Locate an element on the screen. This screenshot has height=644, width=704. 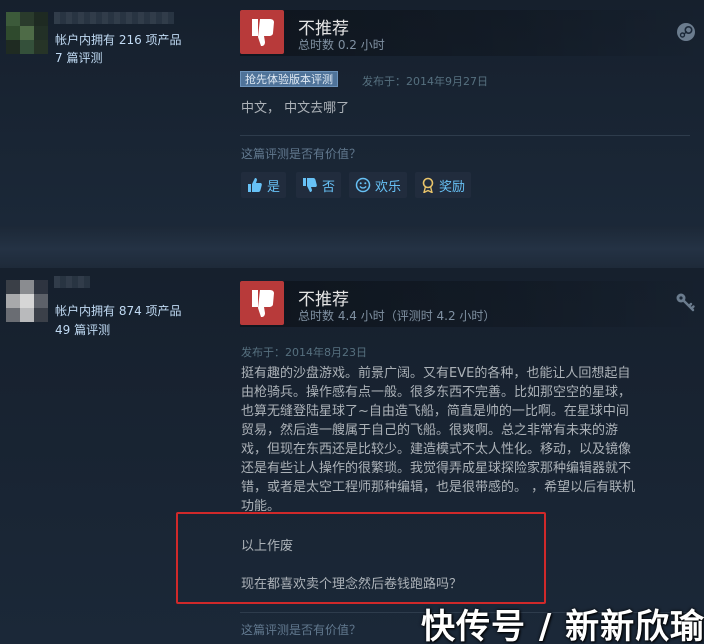
review-body: 中文， 中文去哪了 is located at coordinates (295, 108).